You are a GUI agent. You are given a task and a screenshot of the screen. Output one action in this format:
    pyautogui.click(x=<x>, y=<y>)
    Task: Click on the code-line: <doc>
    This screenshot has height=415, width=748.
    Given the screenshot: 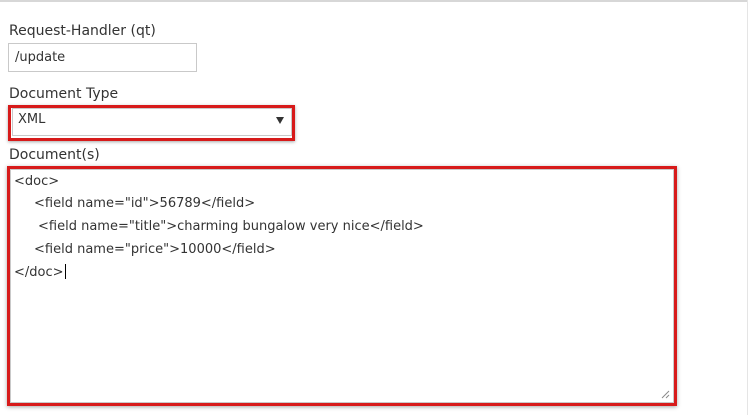 What is the action you would take?
    pyautogui.click(x=37, y=181)
    